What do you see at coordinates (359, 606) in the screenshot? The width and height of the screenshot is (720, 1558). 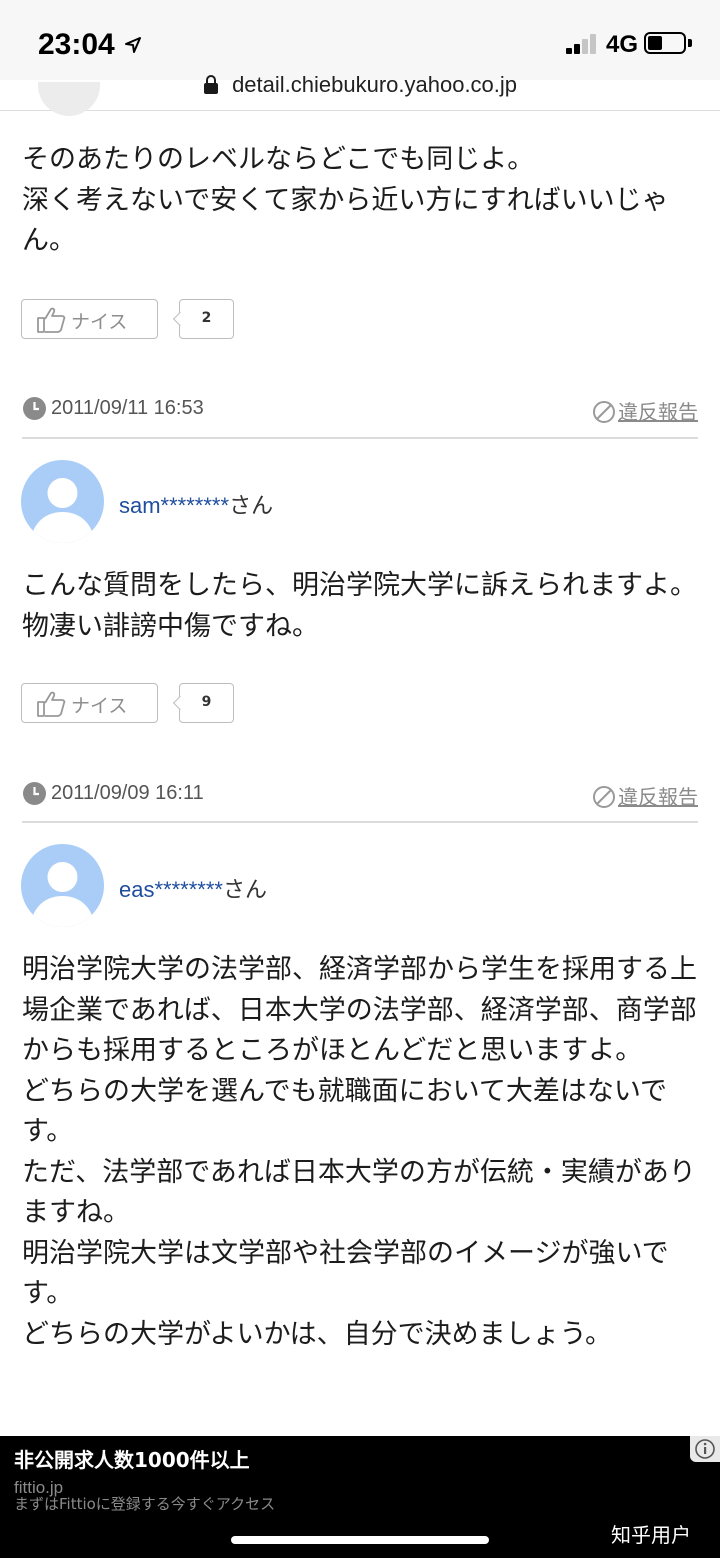 I see `answer-text: こんな質問をしたら、明治学院大学に訴えられますよ。物凄い誹謗中傷ですね。` at bounding box center [359, 606].